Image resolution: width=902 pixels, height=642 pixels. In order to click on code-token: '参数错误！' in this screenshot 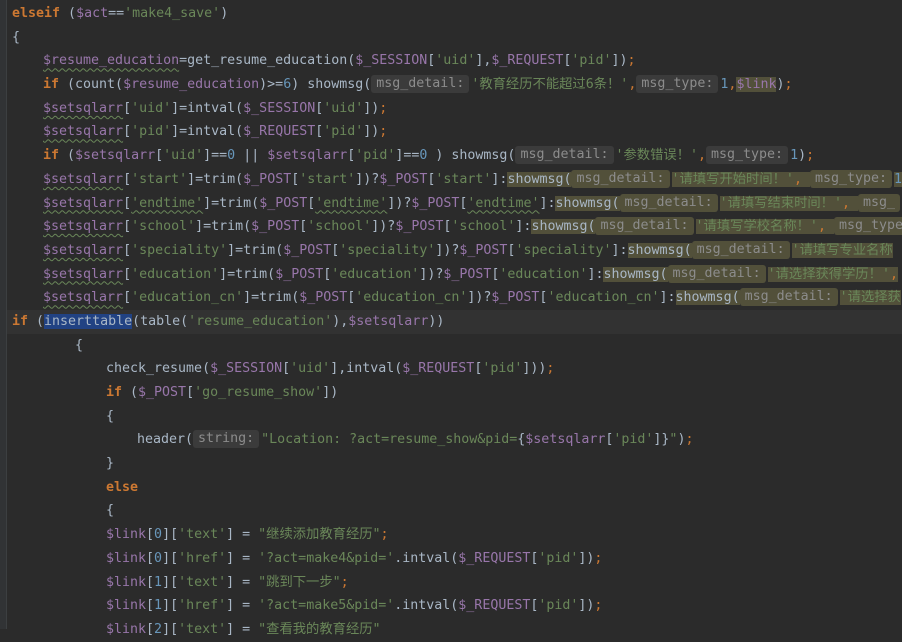, I will do `click(657, 156)`.